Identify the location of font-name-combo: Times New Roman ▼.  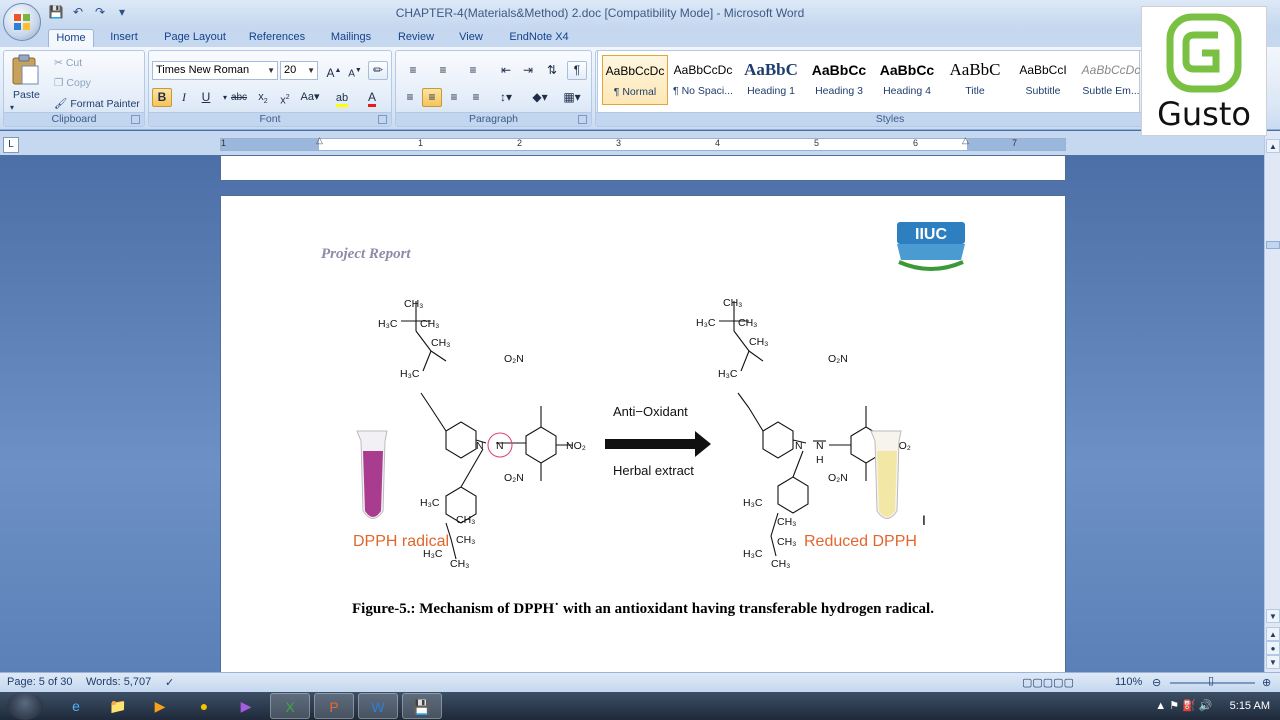
(215, 70).